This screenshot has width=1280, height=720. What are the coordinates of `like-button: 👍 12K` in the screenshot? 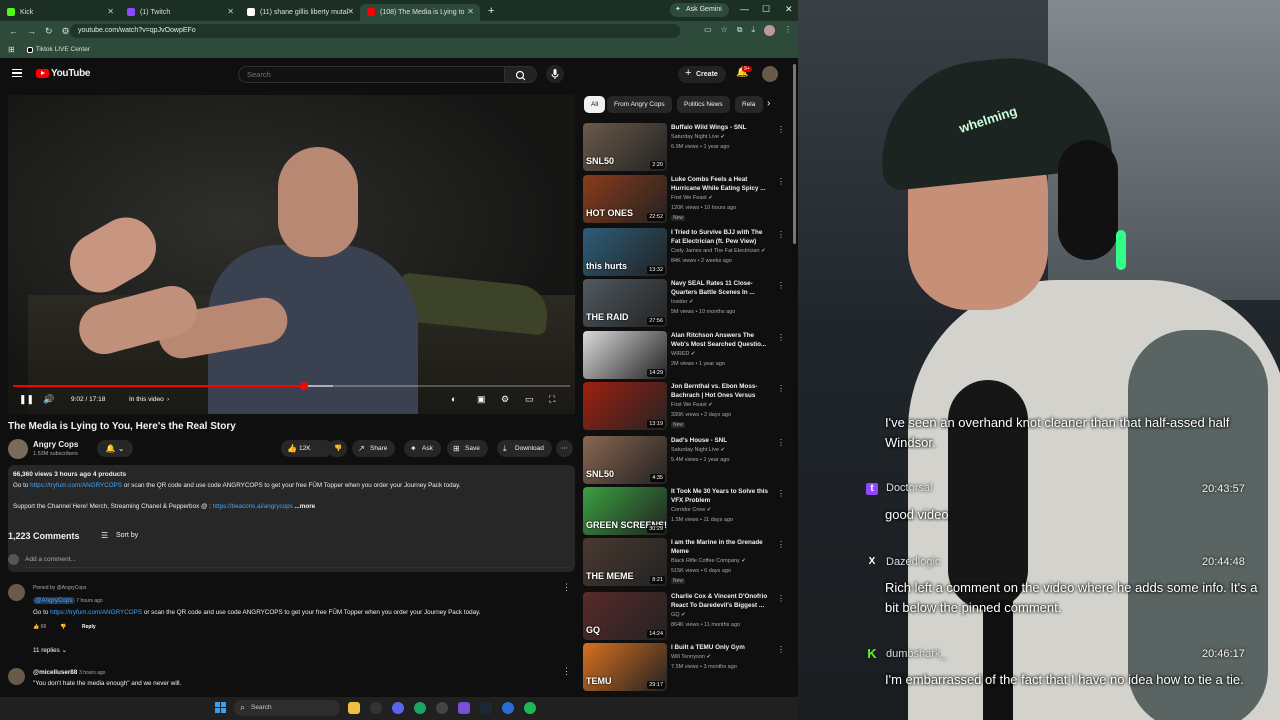 It's located at (307, 448).